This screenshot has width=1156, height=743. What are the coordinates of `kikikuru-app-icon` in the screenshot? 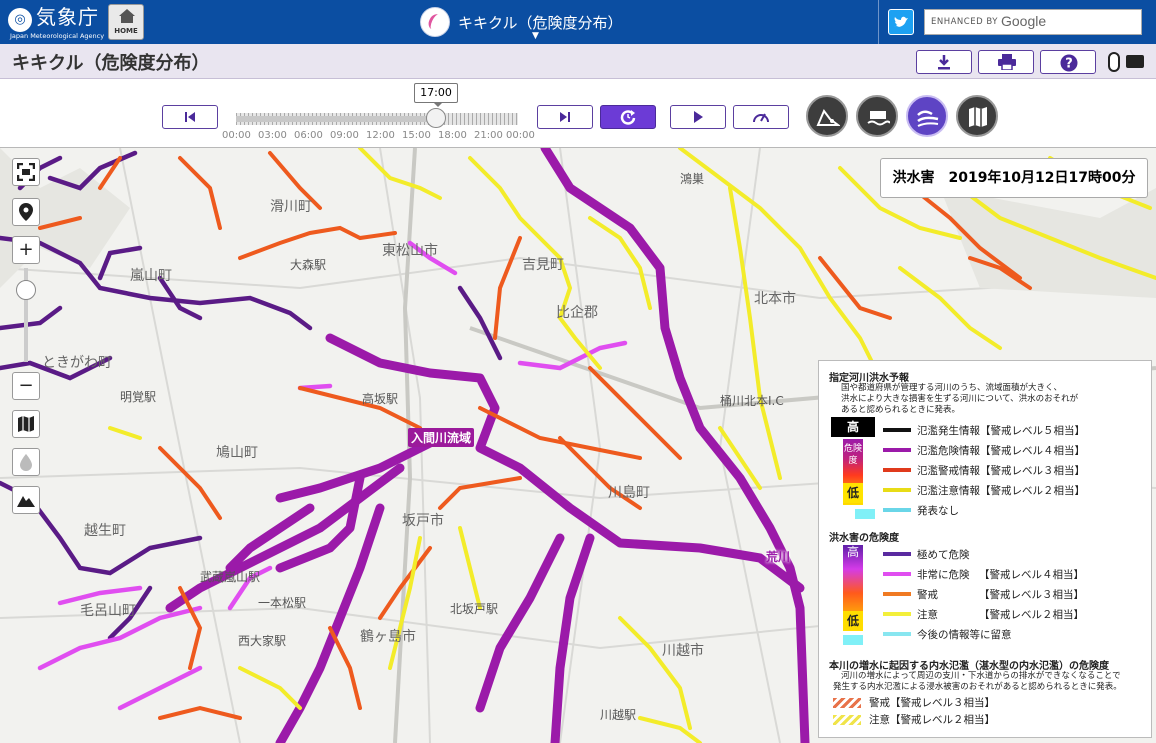 It's located at (435, 22).